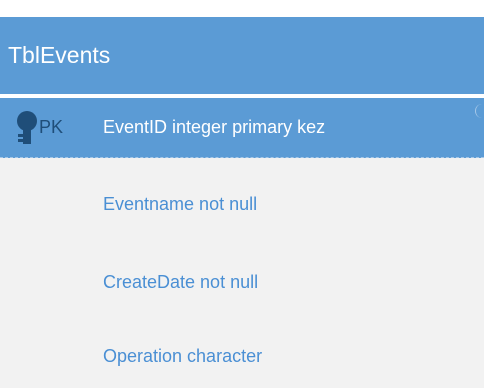  Describe the element at coordinates (180, 204) in the screenshot. I see `field-row-label: Eventname not null` at that location.